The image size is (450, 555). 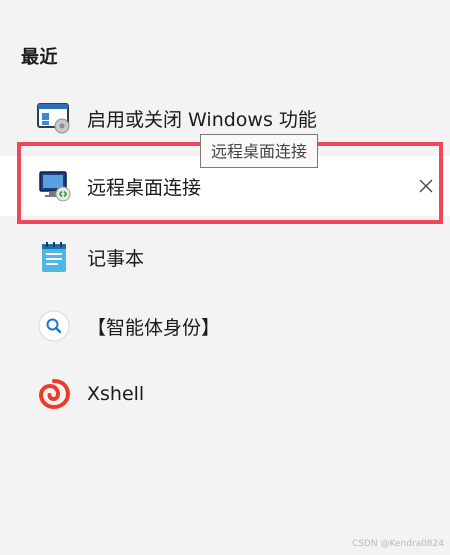 I want to click on search-icon, so click(x=54, y=326).